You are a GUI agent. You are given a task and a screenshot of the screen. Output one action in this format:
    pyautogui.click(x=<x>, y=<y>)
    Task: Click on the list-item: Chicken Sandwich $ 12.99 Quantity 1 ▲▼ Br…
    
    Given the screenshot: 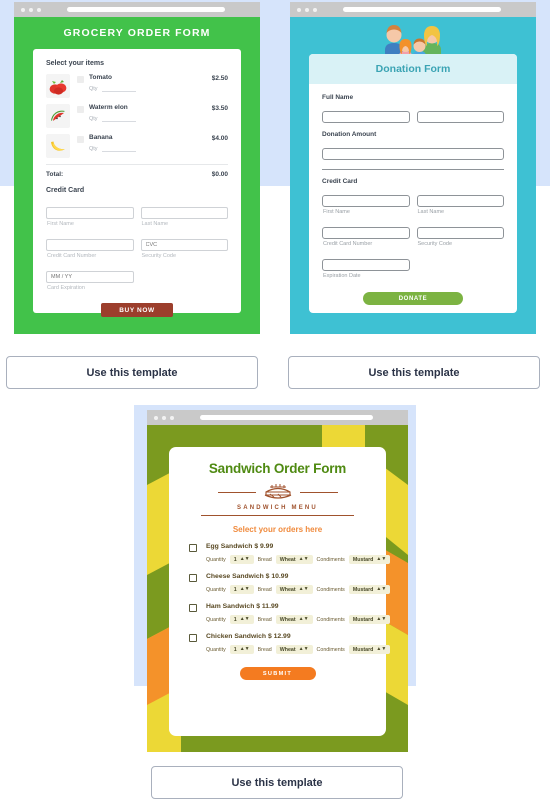 What is the action you would take?
    pyautogui.click(x=287, y=643)
    